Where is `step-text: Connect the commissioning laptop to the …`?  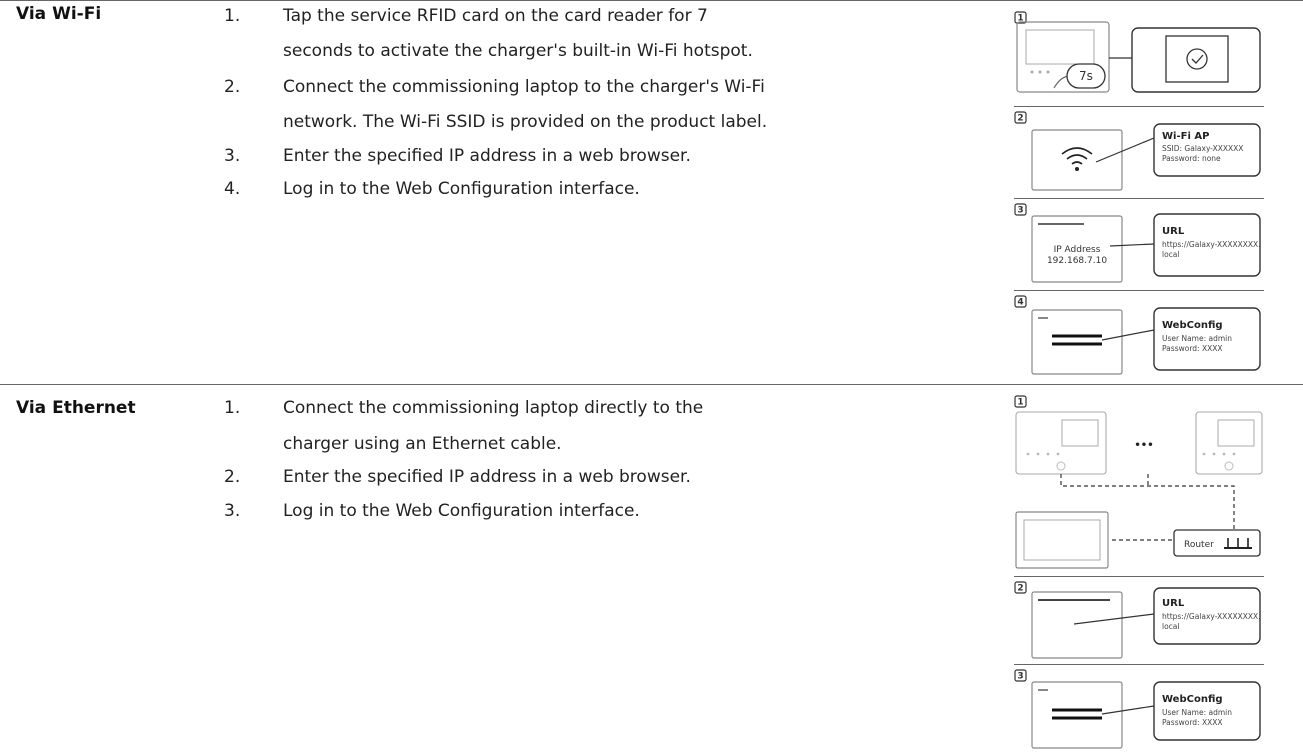
step-text: Connect the commissioning laptop to the … is located at coordinates (524, 87).